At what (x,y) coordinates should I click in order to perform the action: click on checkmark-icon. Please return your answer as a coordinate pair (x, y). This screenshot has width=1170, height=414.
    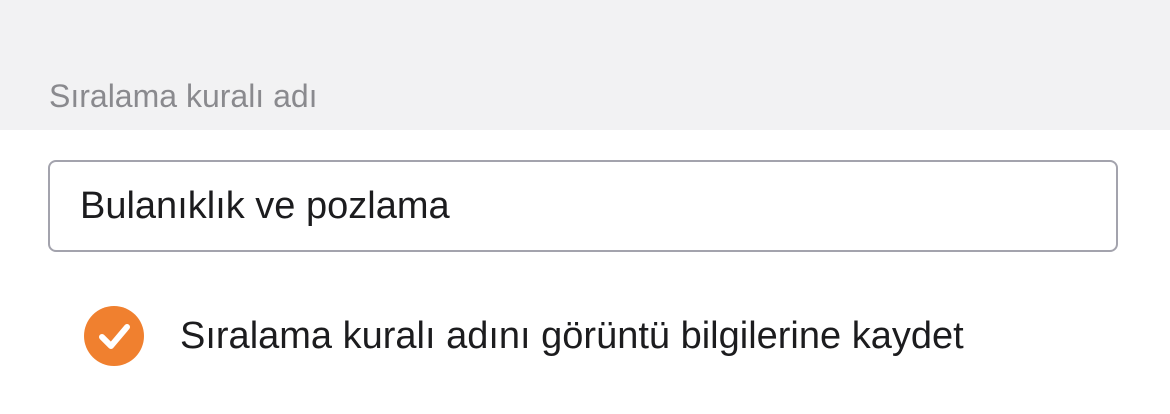
    Looking at the image, I should click on (114, 336).